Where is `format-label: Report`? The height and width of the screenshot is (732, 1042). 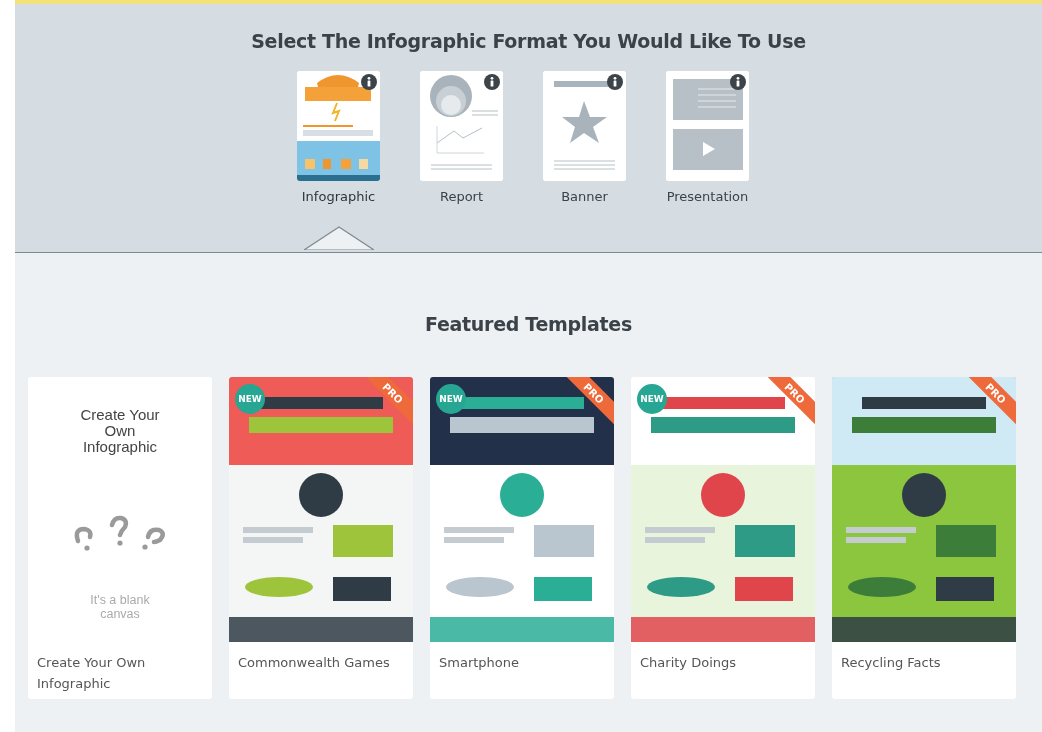
format-label: Report is located at coordinates (461, 196).